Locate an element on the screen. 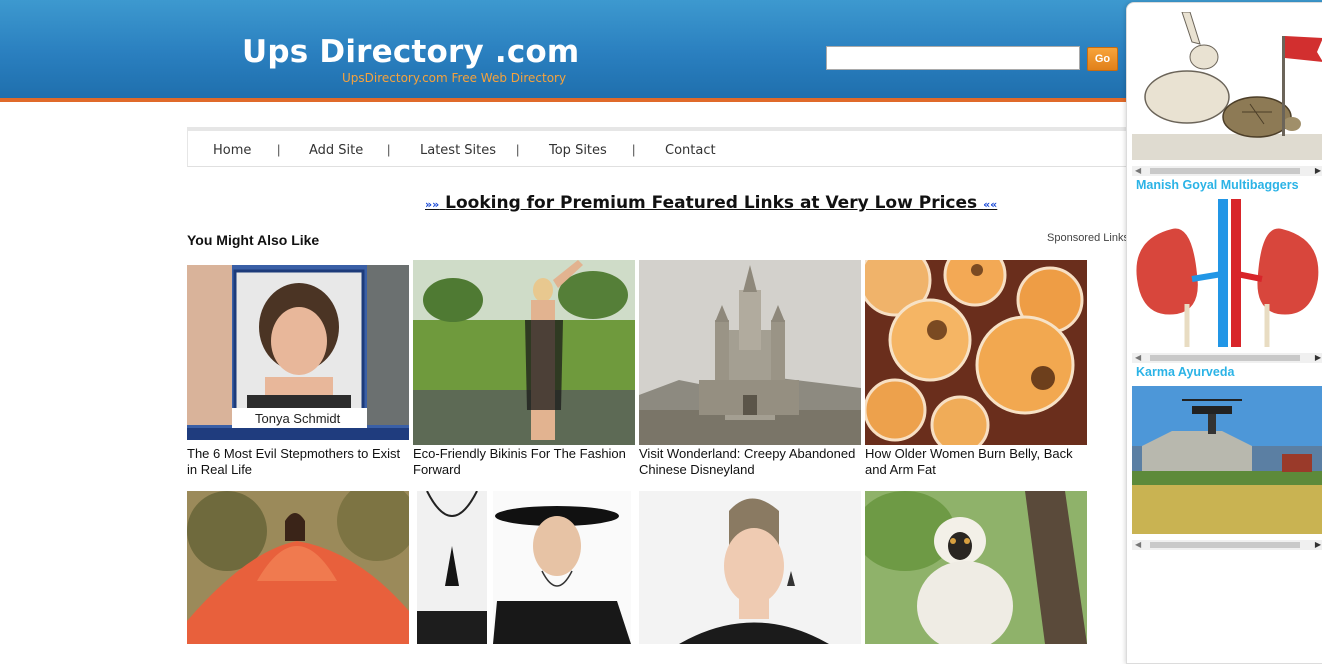 The height and width of the screenshot is (664, 1322). bikini-photo-image is located at coordinates (524, 352).